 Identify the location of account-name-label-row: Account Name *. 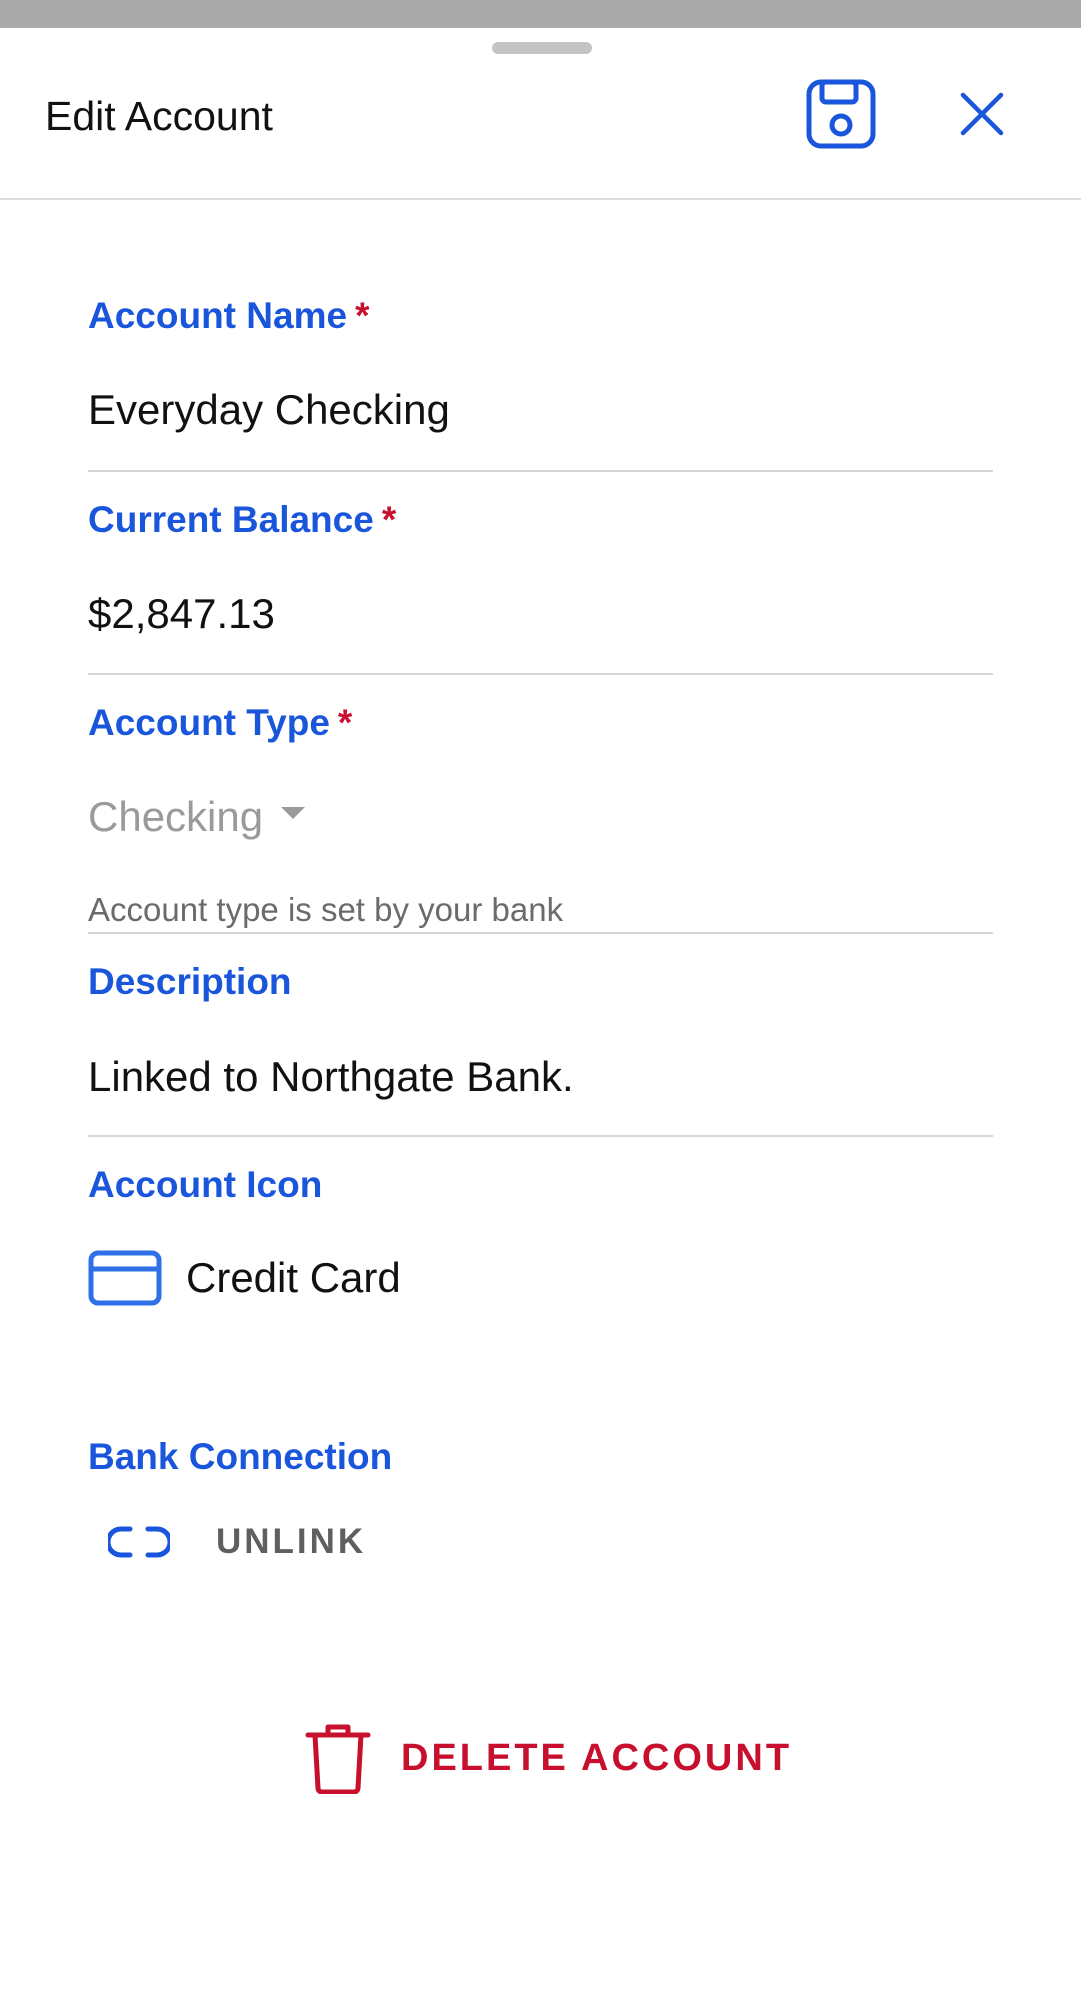
(540, 316).